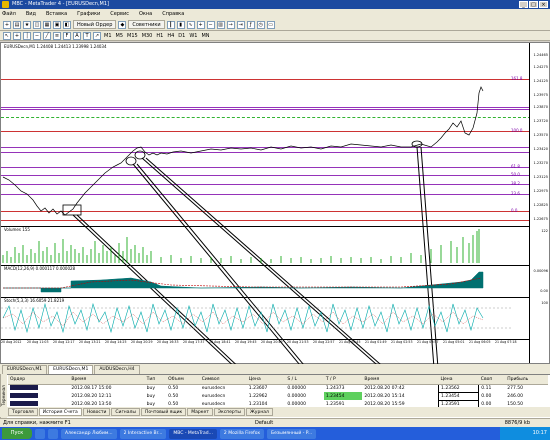 The width and height of the screenshot is (550, 440). I want to click on tab-market: Маркет, so click(200, 412).